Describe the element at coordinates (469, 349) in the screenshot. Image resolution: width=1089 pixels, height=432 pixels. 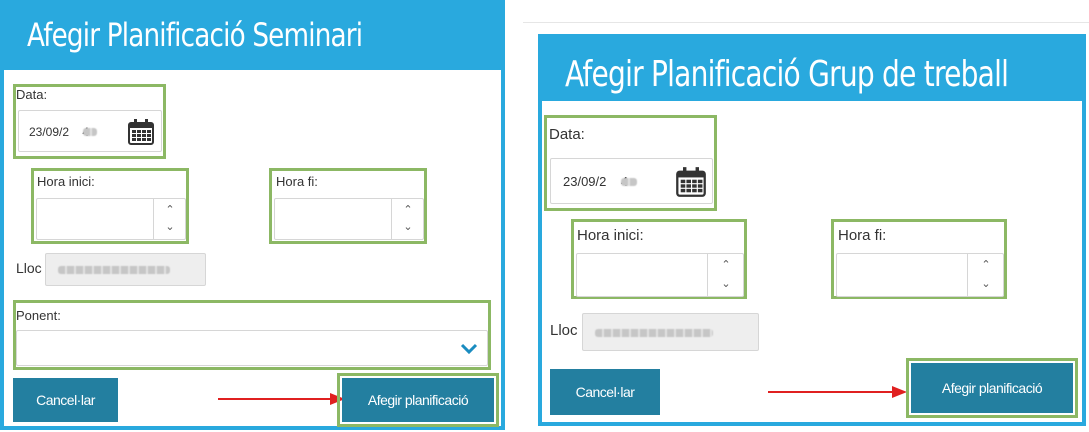
I see `chevron-down-icon` at that location.